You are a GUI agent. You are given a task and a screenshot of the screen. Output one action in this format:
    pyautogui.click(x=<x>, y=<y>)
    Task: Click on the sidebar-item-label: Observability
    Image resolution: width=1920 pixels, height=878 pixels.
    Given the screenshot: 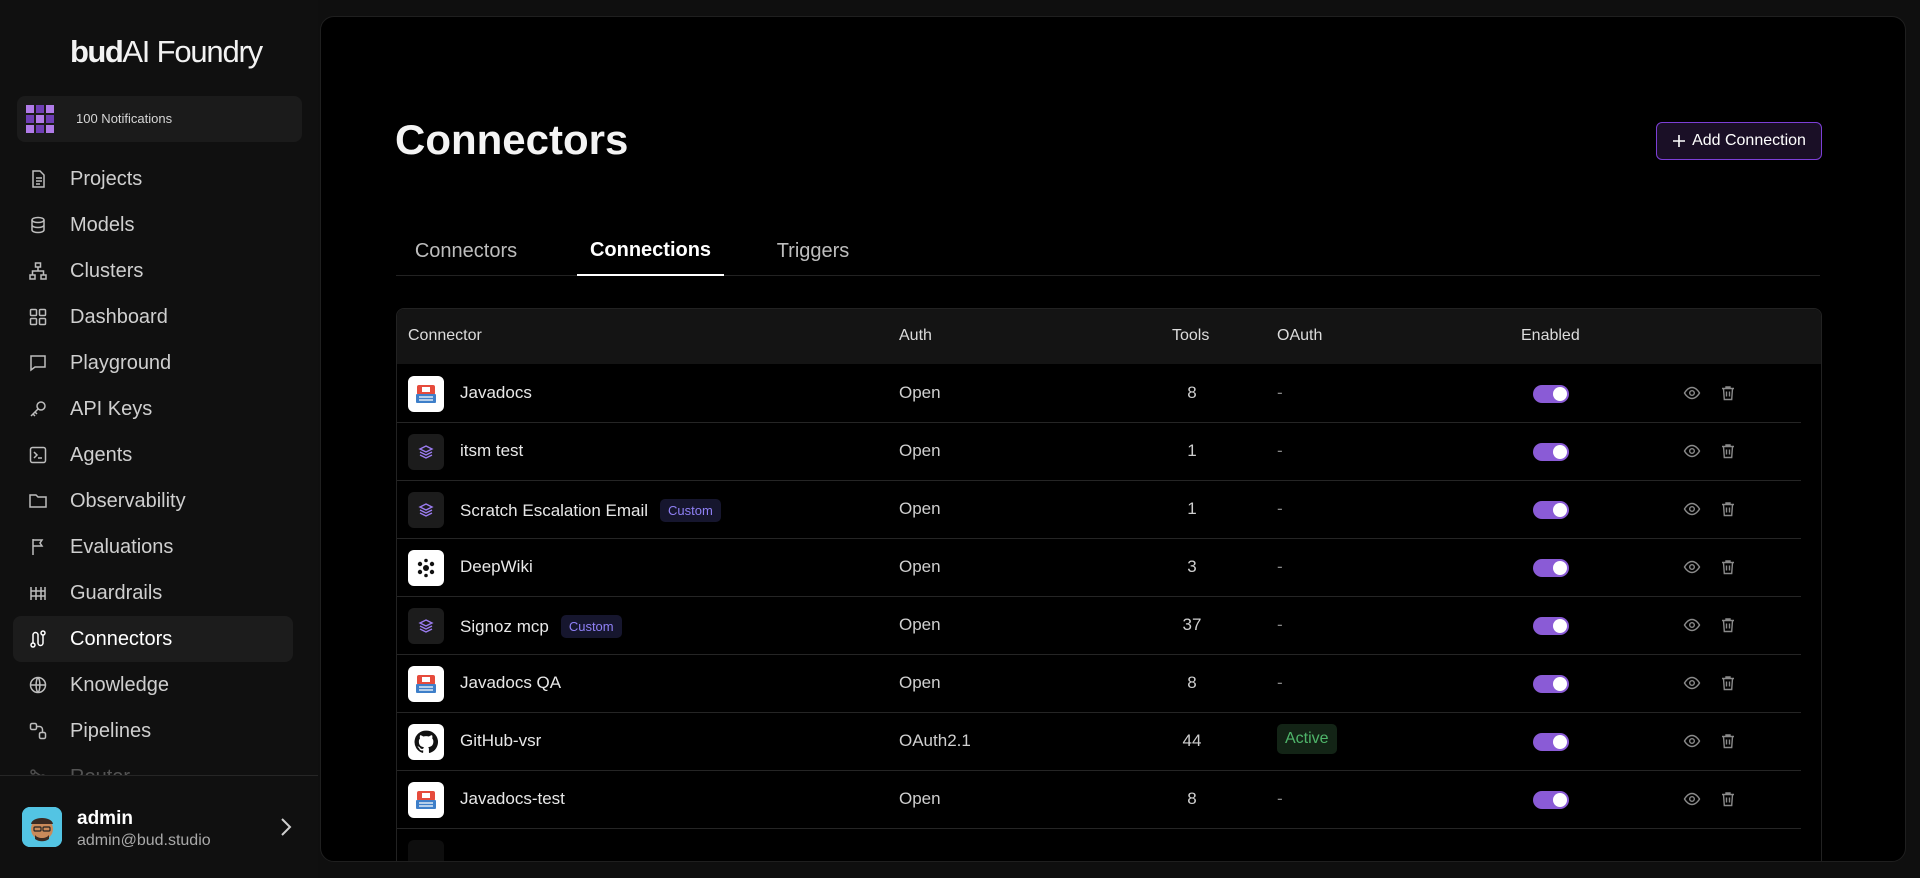 What is the action you would take?
    pyautogui.click(x=128, y=500)
    